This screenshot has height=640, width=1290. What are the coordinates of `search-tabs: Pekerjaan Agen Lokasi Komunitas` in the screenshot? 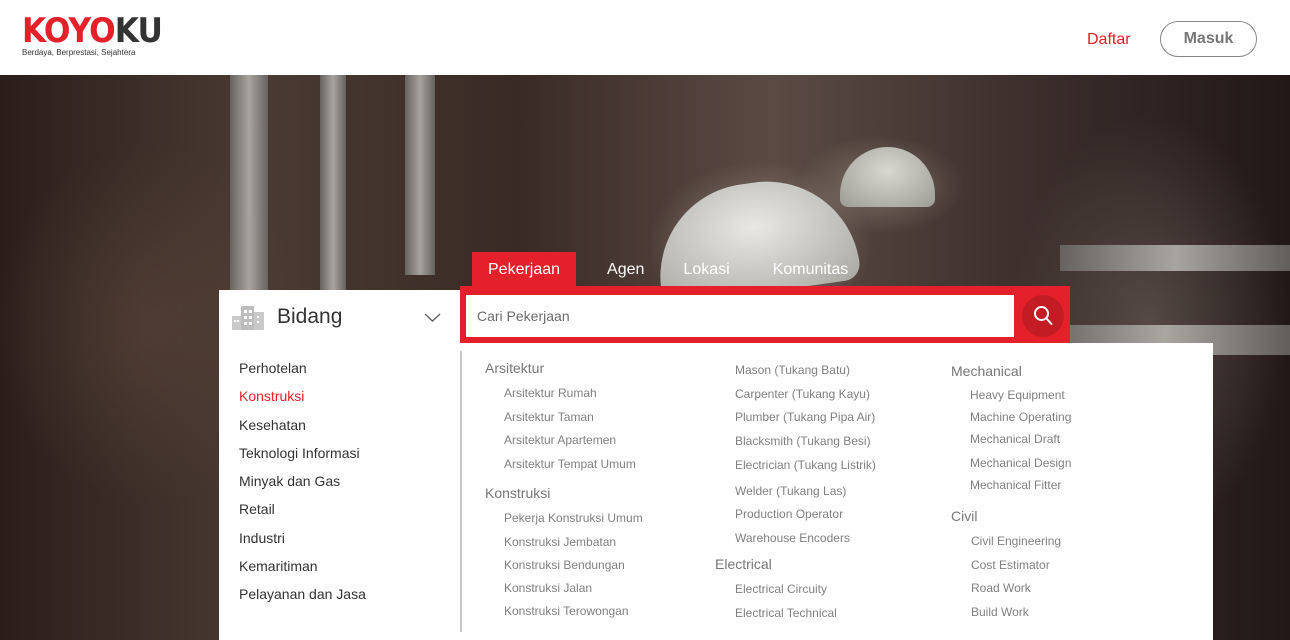 It's located at (668, 269).